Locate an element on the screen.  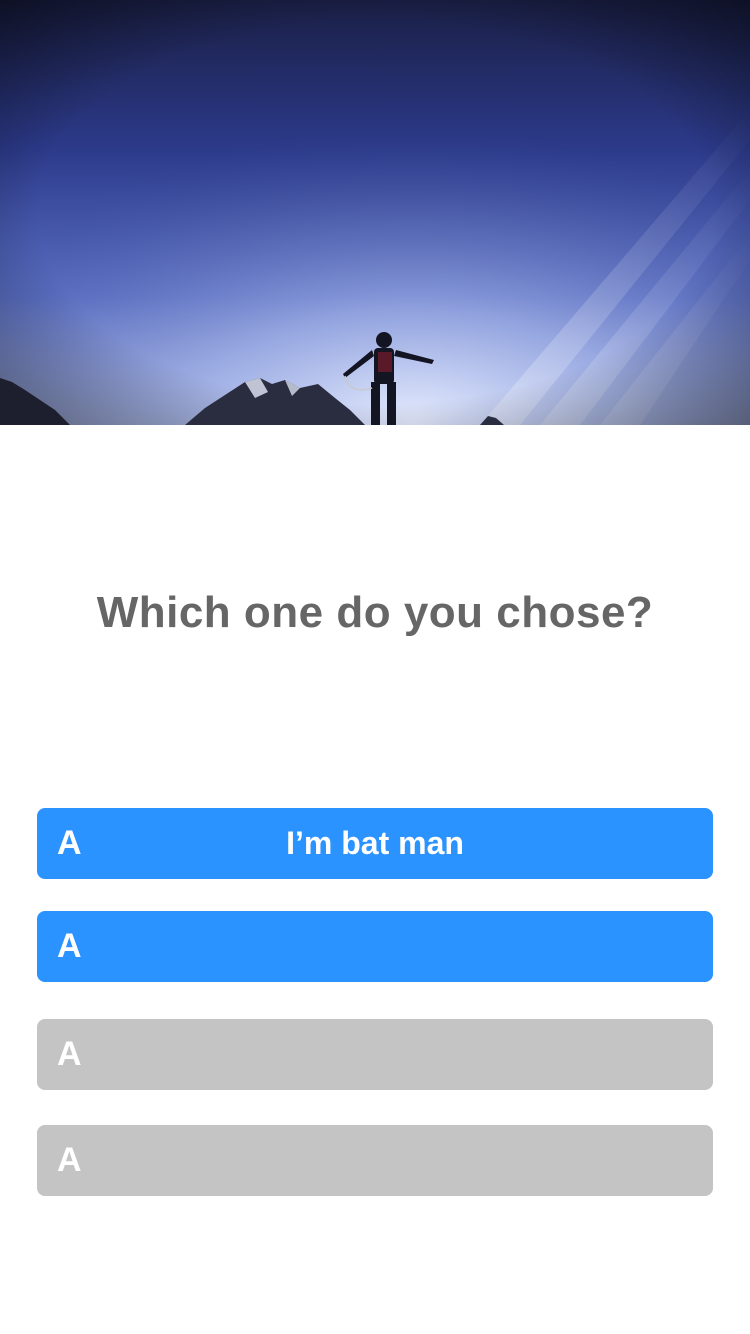
answer-option-2: A is located at coordinates (375, 946).